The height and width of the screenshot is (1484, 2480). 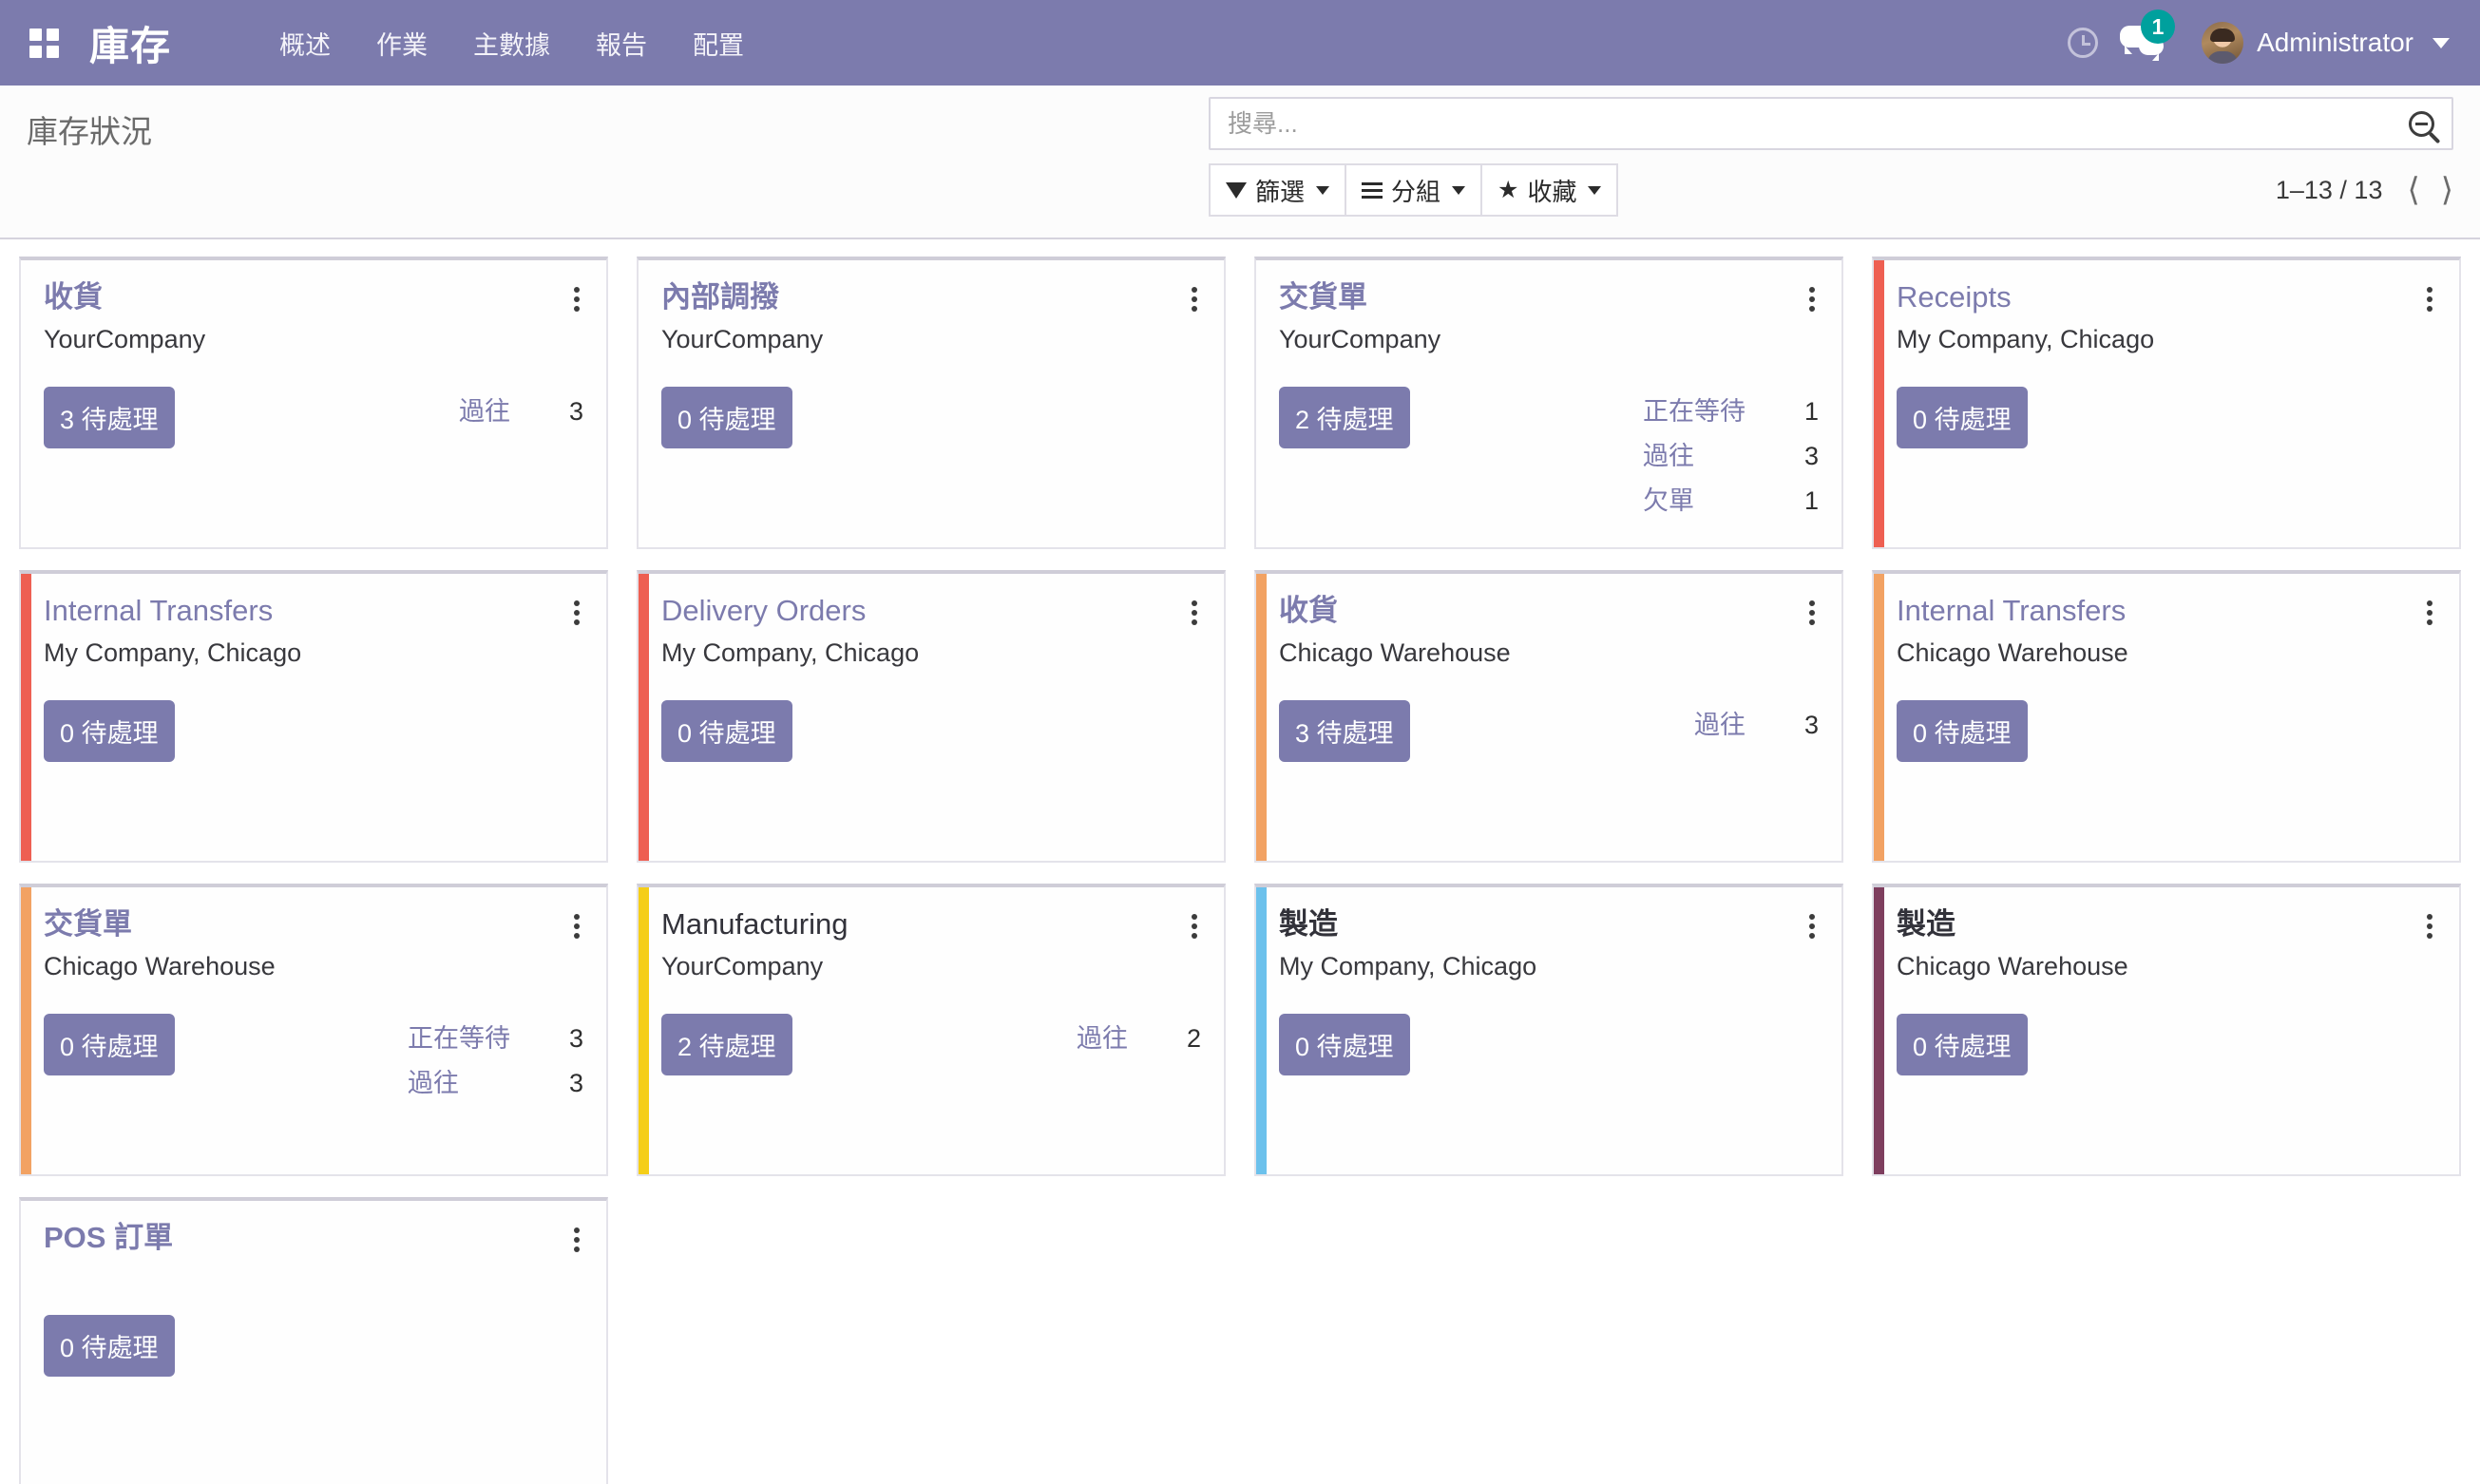 I want to click on kanban-card-title: Manufacturing, so click(x=754, y=924).